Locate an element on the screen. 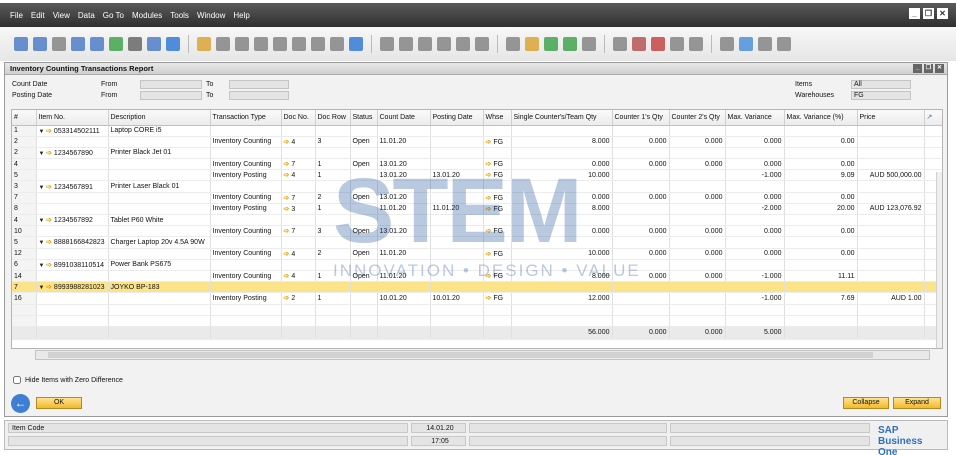 The height and width of the screenshot is (455, 956). table-row: 4 ▼ ➩ 1234567892 Tablet P60 White is located at coordinates (477, 220).